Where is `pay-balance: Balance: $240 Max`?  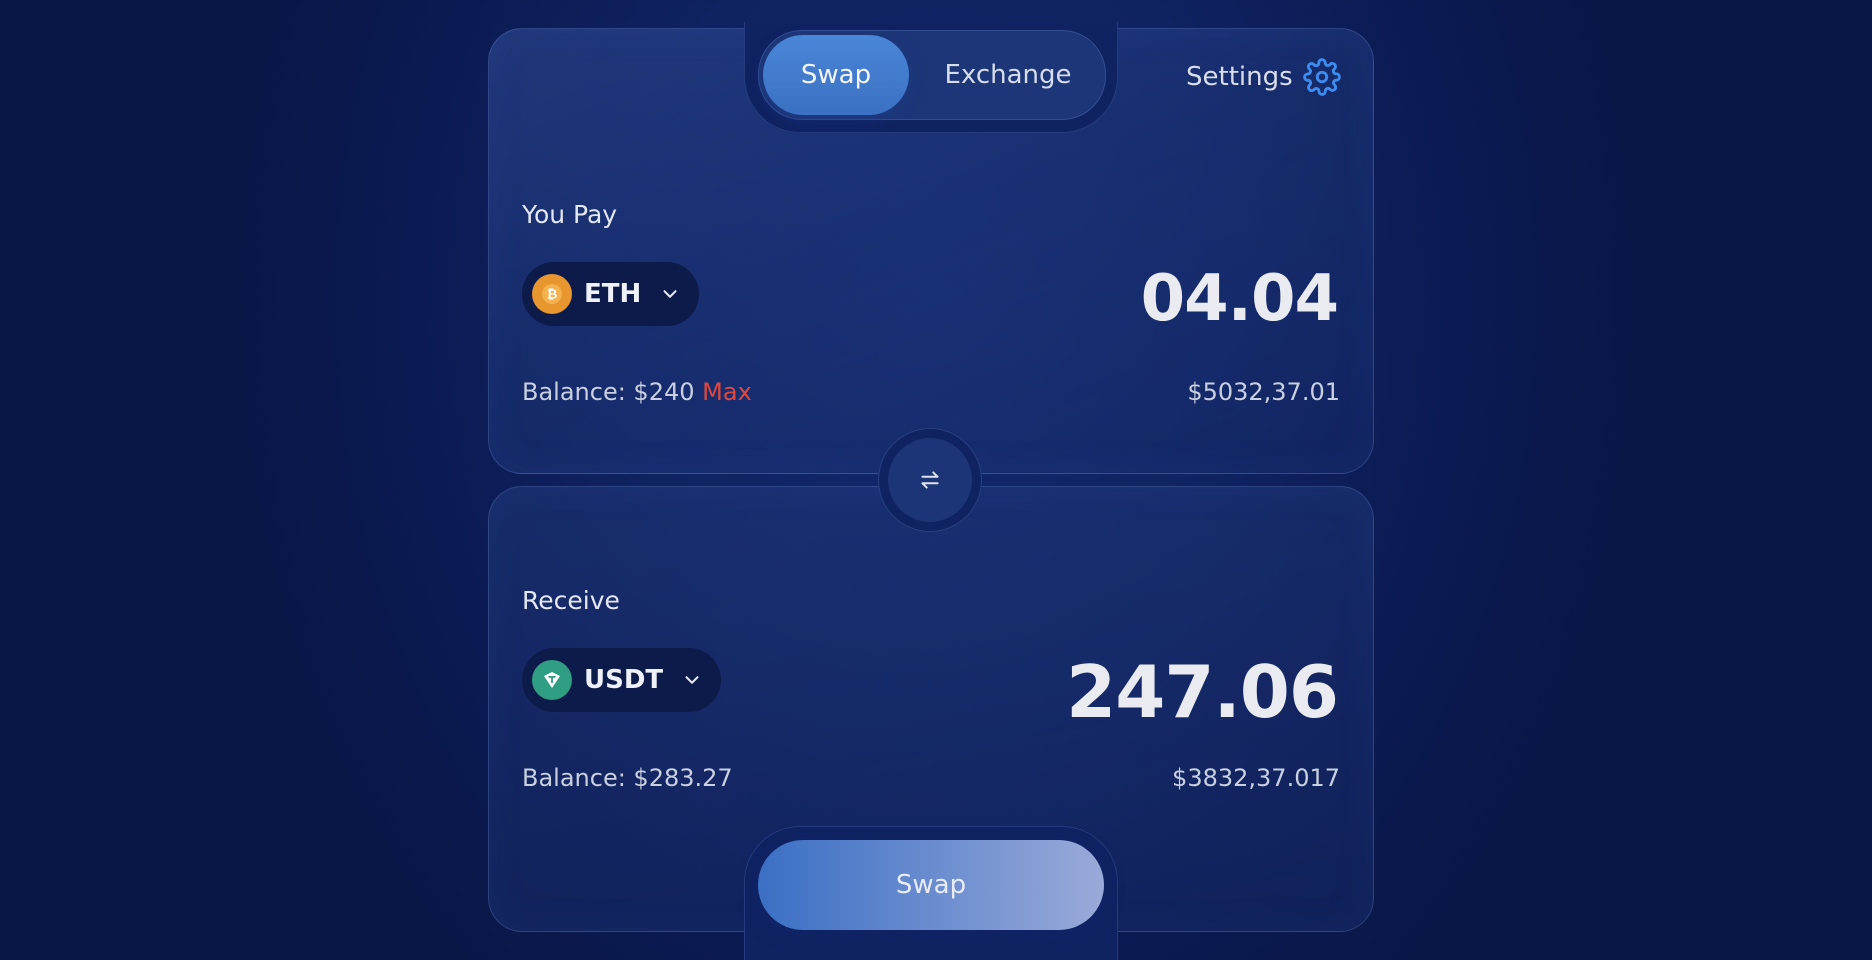 pay-balance: Balance: $240 Max is located at coordinates (637, 392).